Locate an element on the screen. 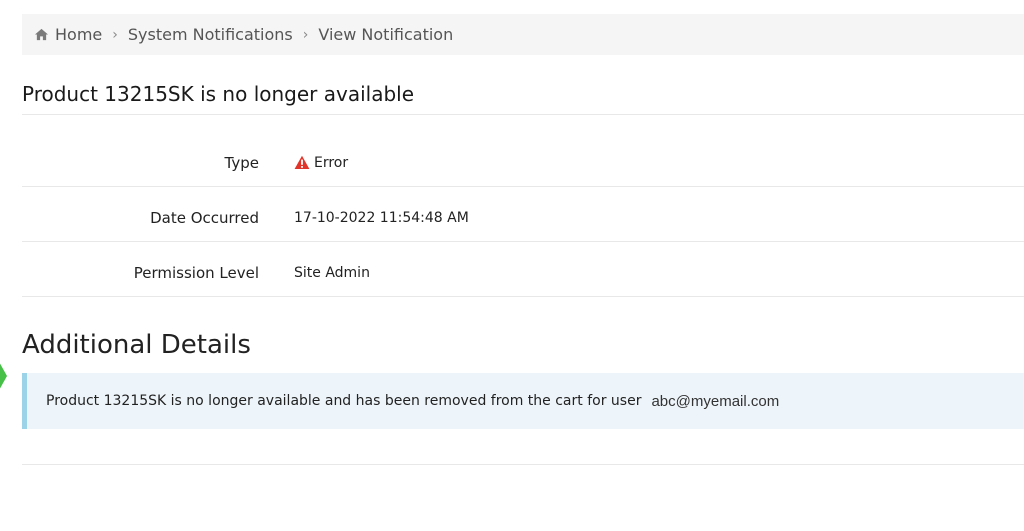 The width and height of the screenshot is (1024, 531). user-email: abc@myemail.com is located at coordinates (715, 401).